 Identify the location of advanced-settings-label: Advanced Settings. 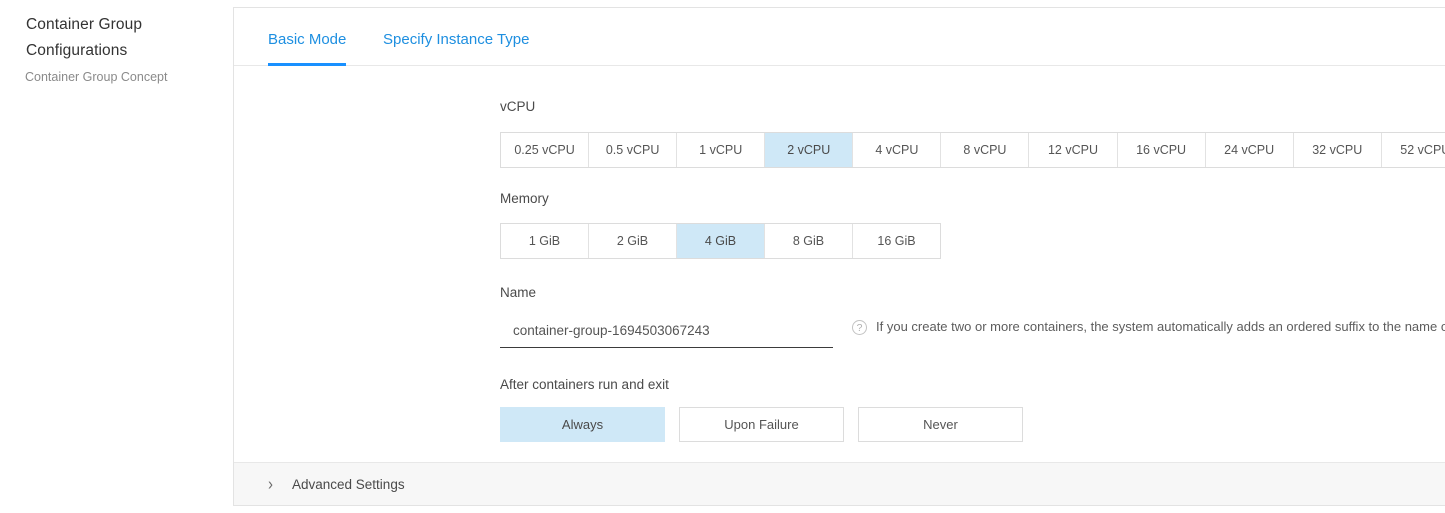
(348, 484).